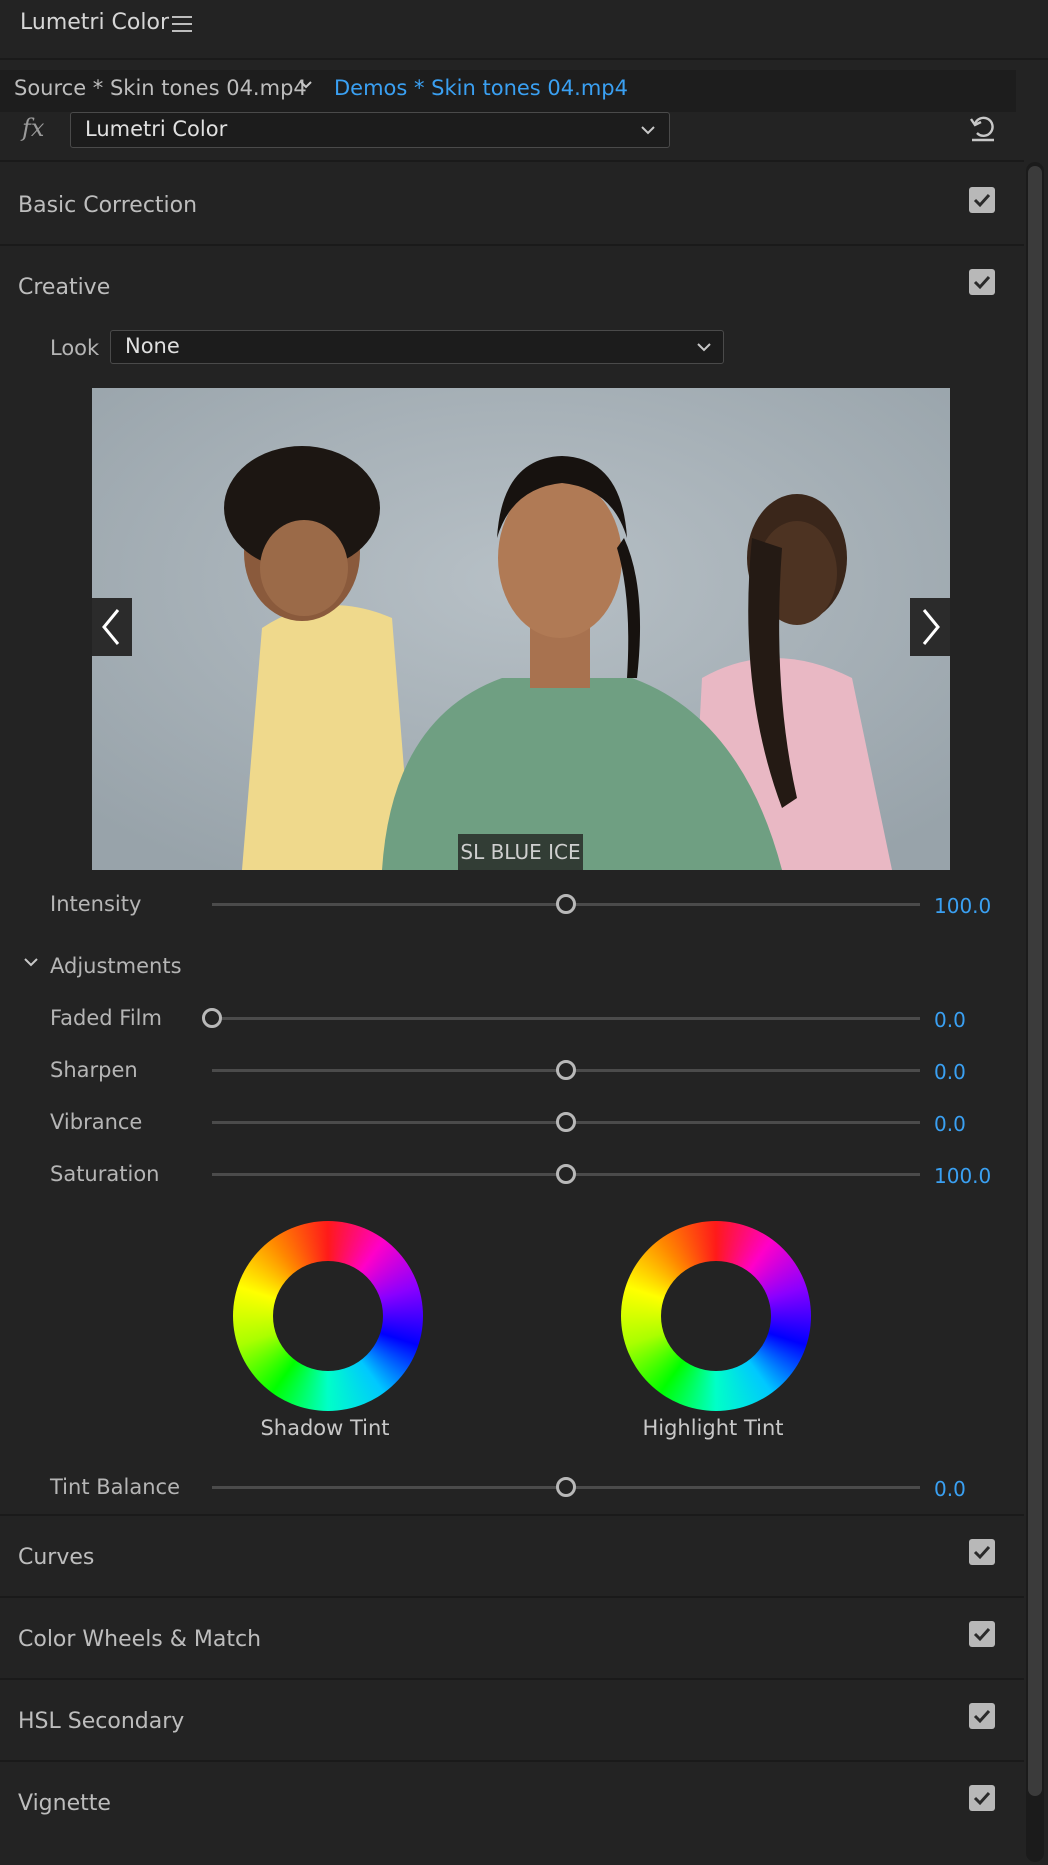 The height and width of the screenshot is (1865, 1048). I want to click on section-vignette: Vignette, so click(64, 1803).